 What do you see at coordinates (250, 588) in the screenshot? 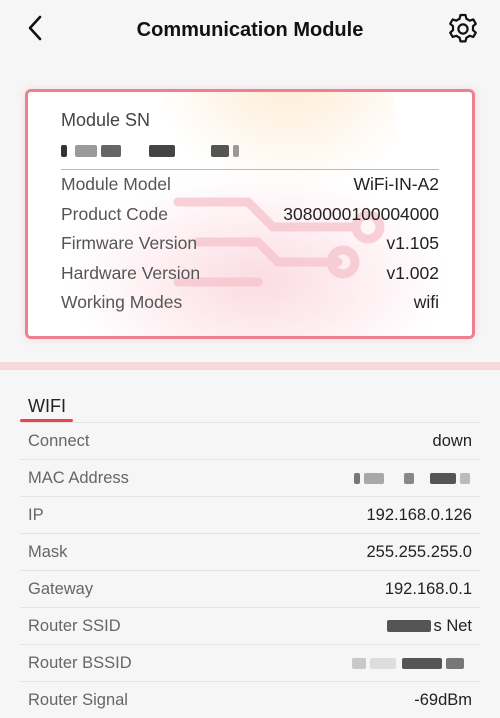
I see `wifi-row-gateway: Gateway 192.168.0.1` at bounding box center [250, 588].